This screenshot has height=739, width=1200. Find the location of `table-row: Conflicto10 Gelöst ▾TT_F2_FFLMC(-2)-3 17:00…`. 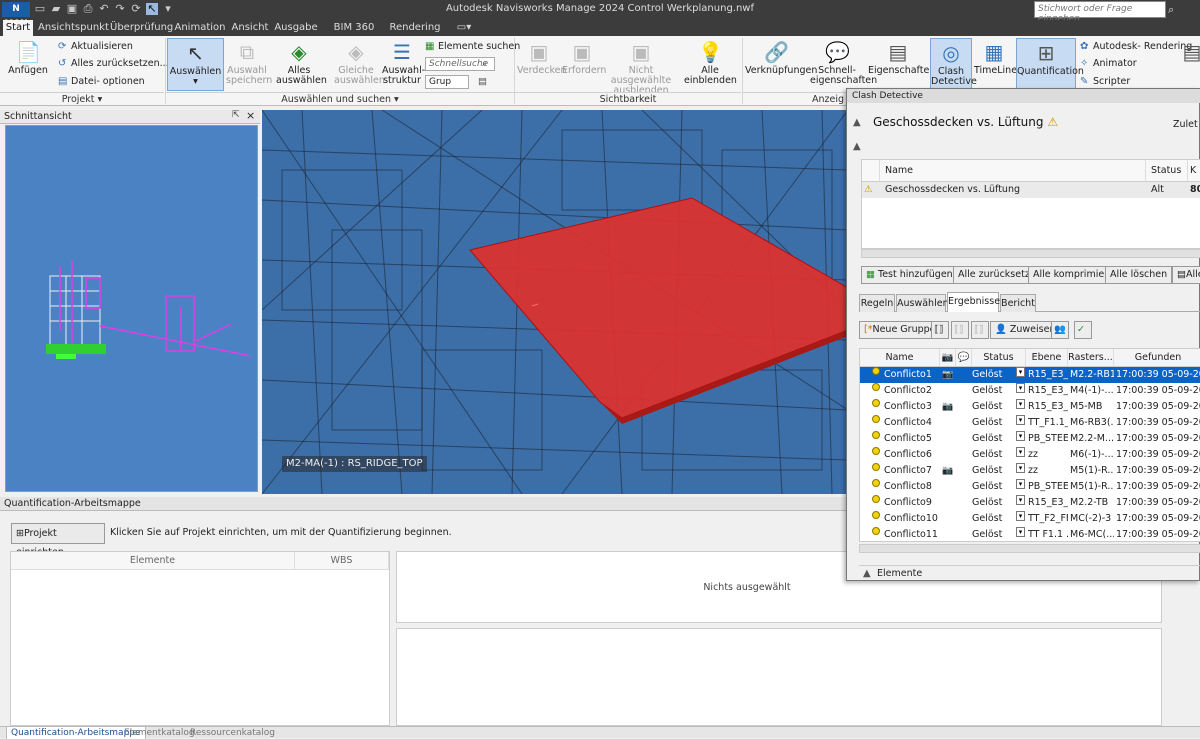

table-row: Conflicto10 Gelöst ▾TT_F2_FFLMC(-2)-3 17:00… is located at coordinates (1030, 519).